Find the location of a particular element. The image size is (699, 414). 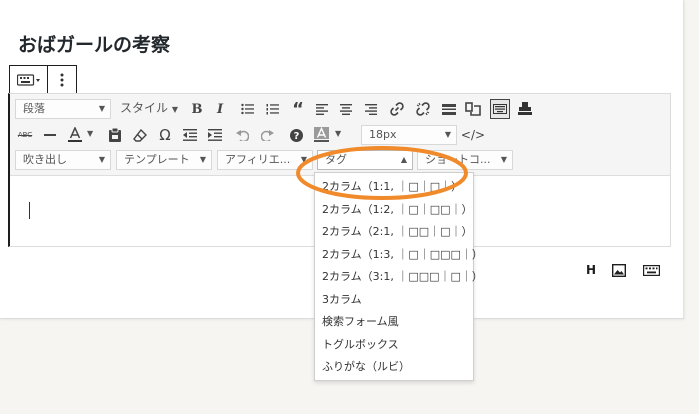

remove-link-button is located at coordinates (423, 109).